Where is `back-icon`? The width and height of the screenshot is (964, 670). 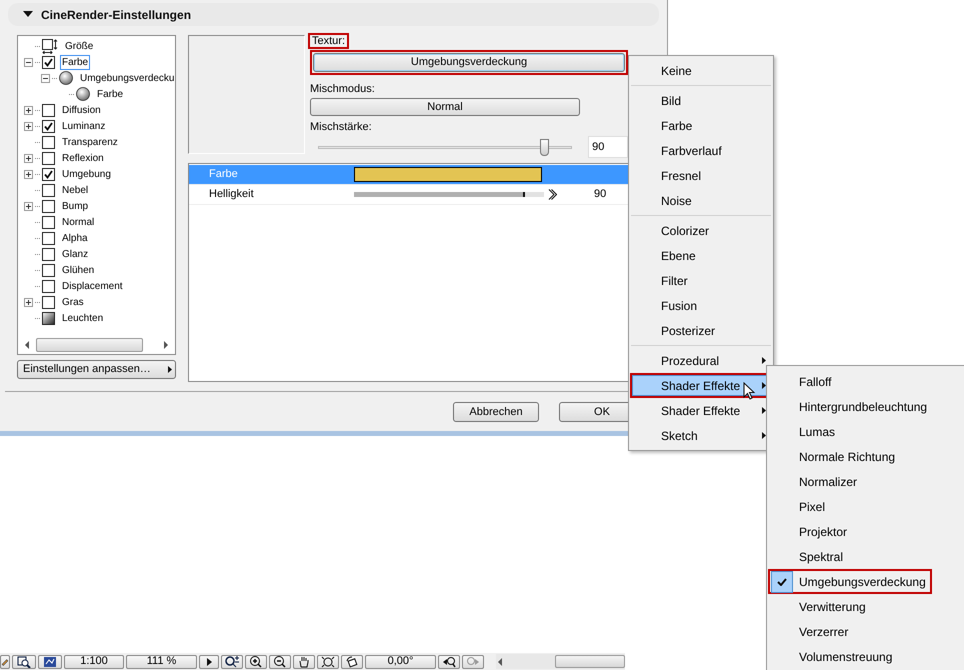 back-icon is located at coordinates (449, 661).